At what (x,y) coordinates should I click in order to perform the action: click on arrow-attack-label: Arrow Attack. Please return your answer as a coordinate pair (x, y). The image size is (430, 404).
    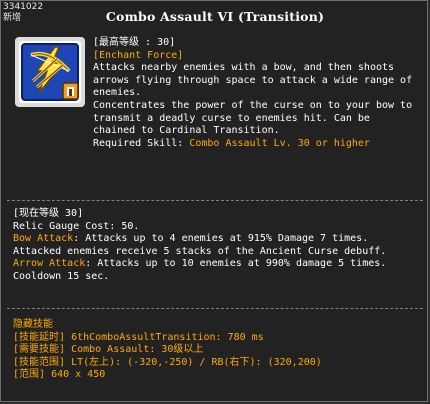
    Looking at the image, I should click on (49, 264).